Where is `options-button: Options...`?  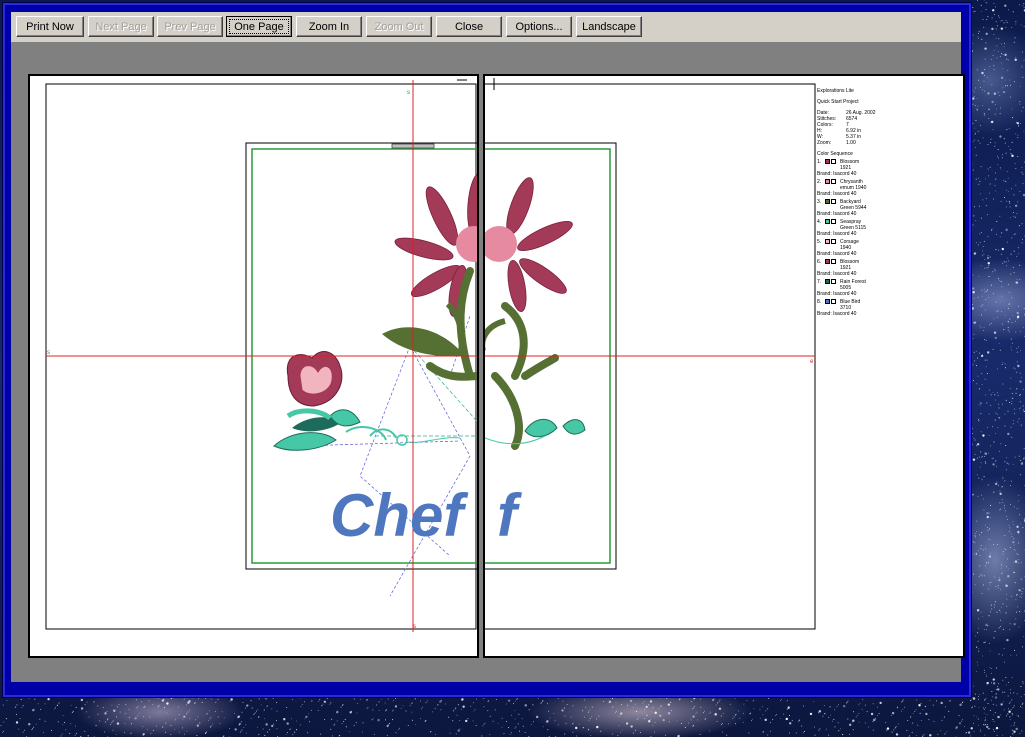
options-button: Options... is located at coordinates (539, 26).